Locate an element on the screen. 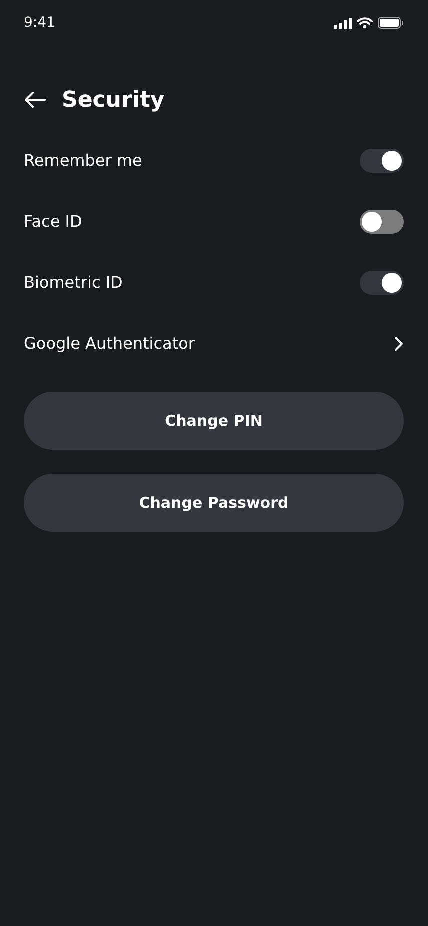 This screenshot has height=926, width=428. battery-icon is located at coordinates (391, 23).